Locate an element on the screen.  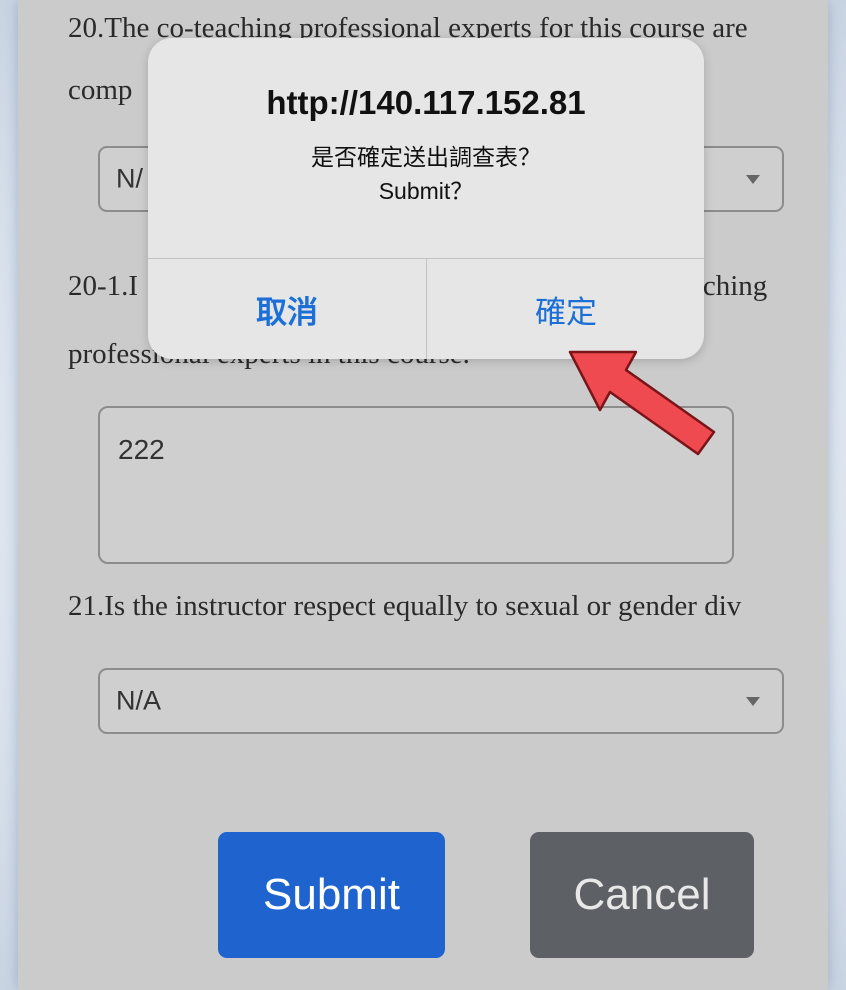
question-20-text-line2: comp is located at coordinates (100, 90).